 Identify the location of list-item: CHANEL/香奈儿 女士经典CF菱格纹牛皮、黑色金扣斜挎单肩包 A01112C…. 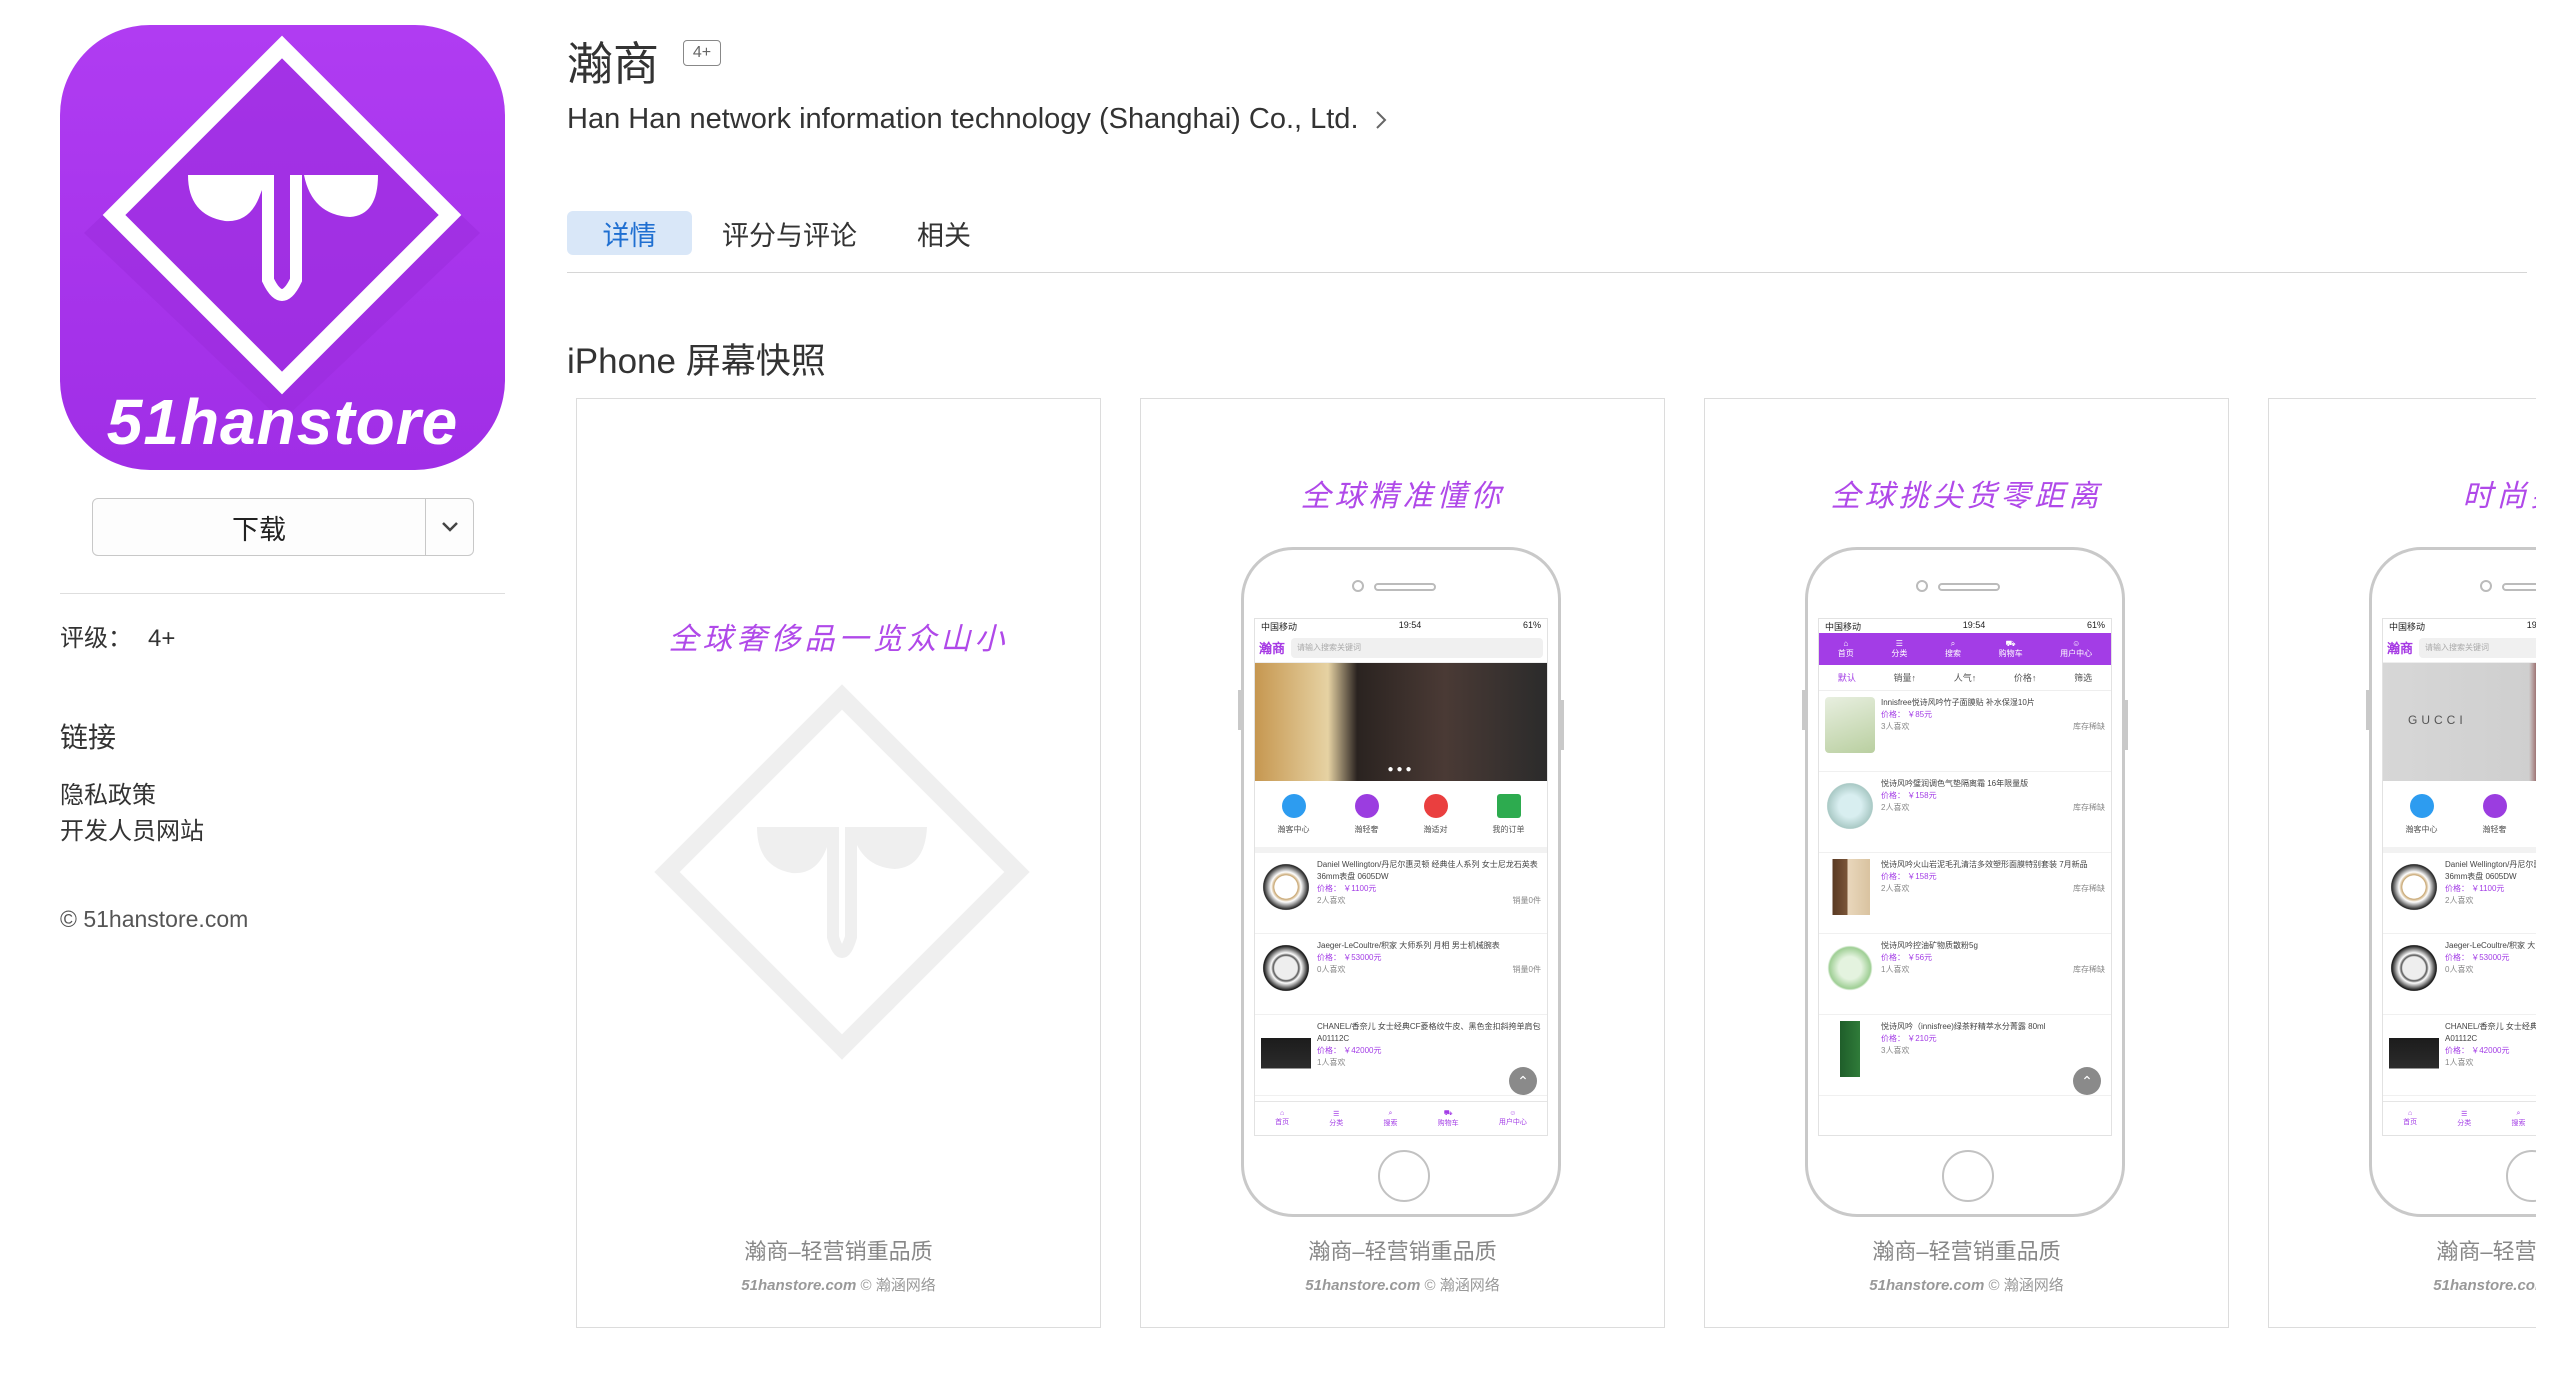
(1401, 1055).